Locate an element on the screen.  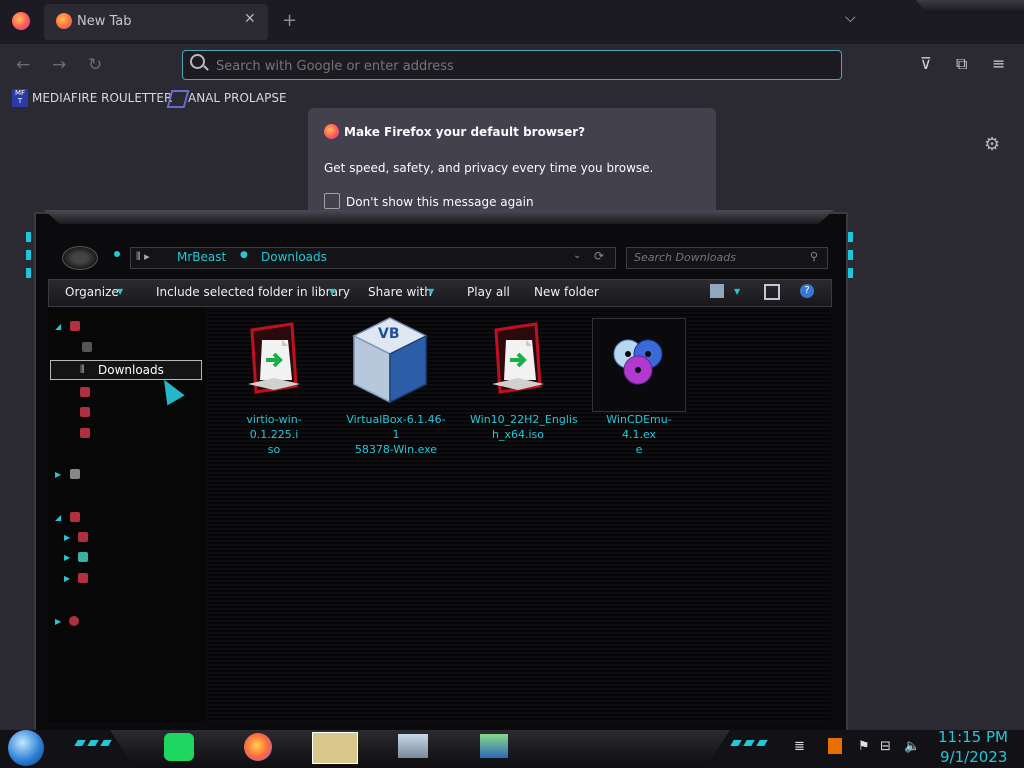
new-folder-button: New folder is located at coordinates (566, 292).